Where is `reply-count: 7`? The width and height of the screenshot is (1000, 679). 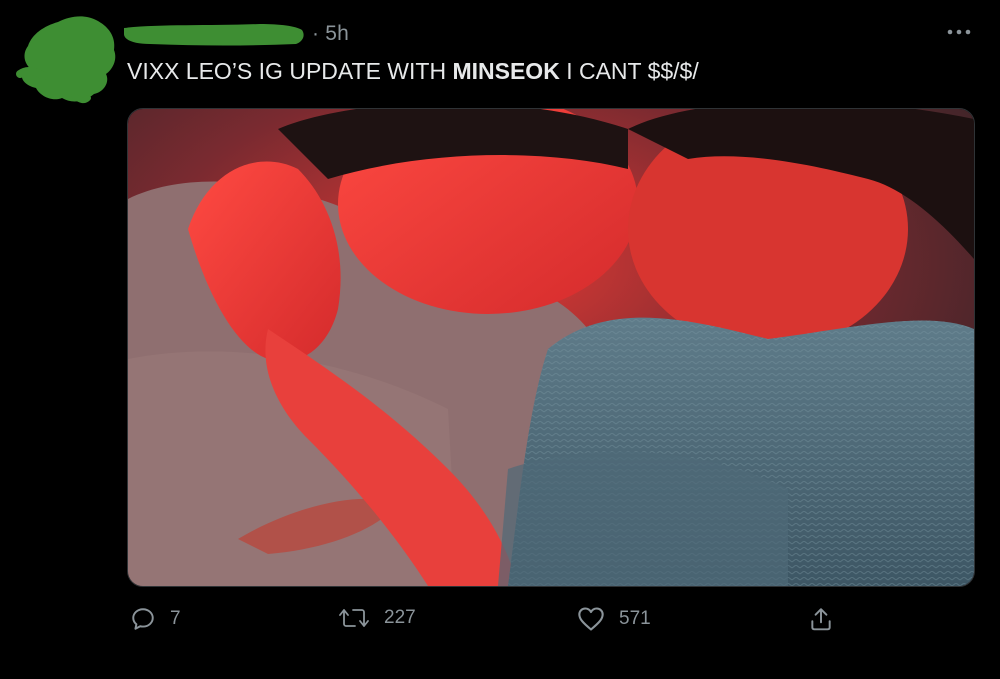 reply-count: 7 is located at coordinates (175, 618).